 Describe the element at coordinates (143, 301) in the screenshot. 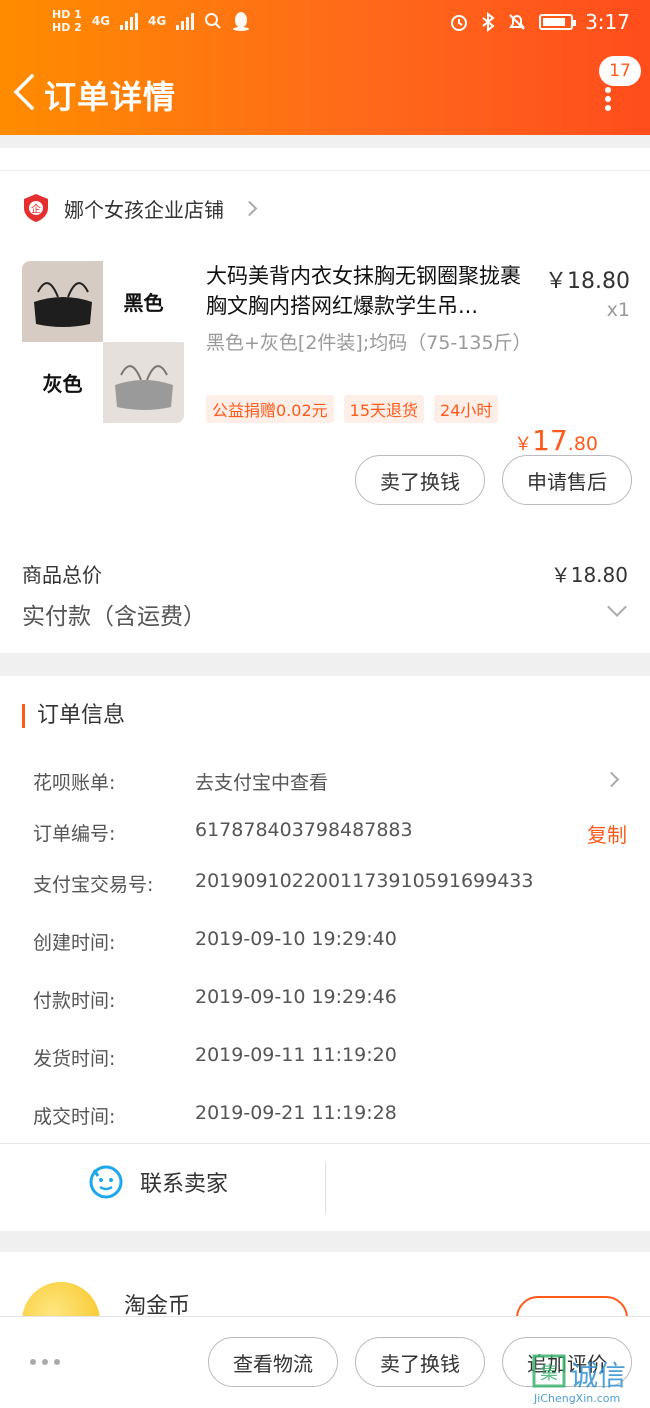

I see `thumb-label-black: 黑色` at that location.